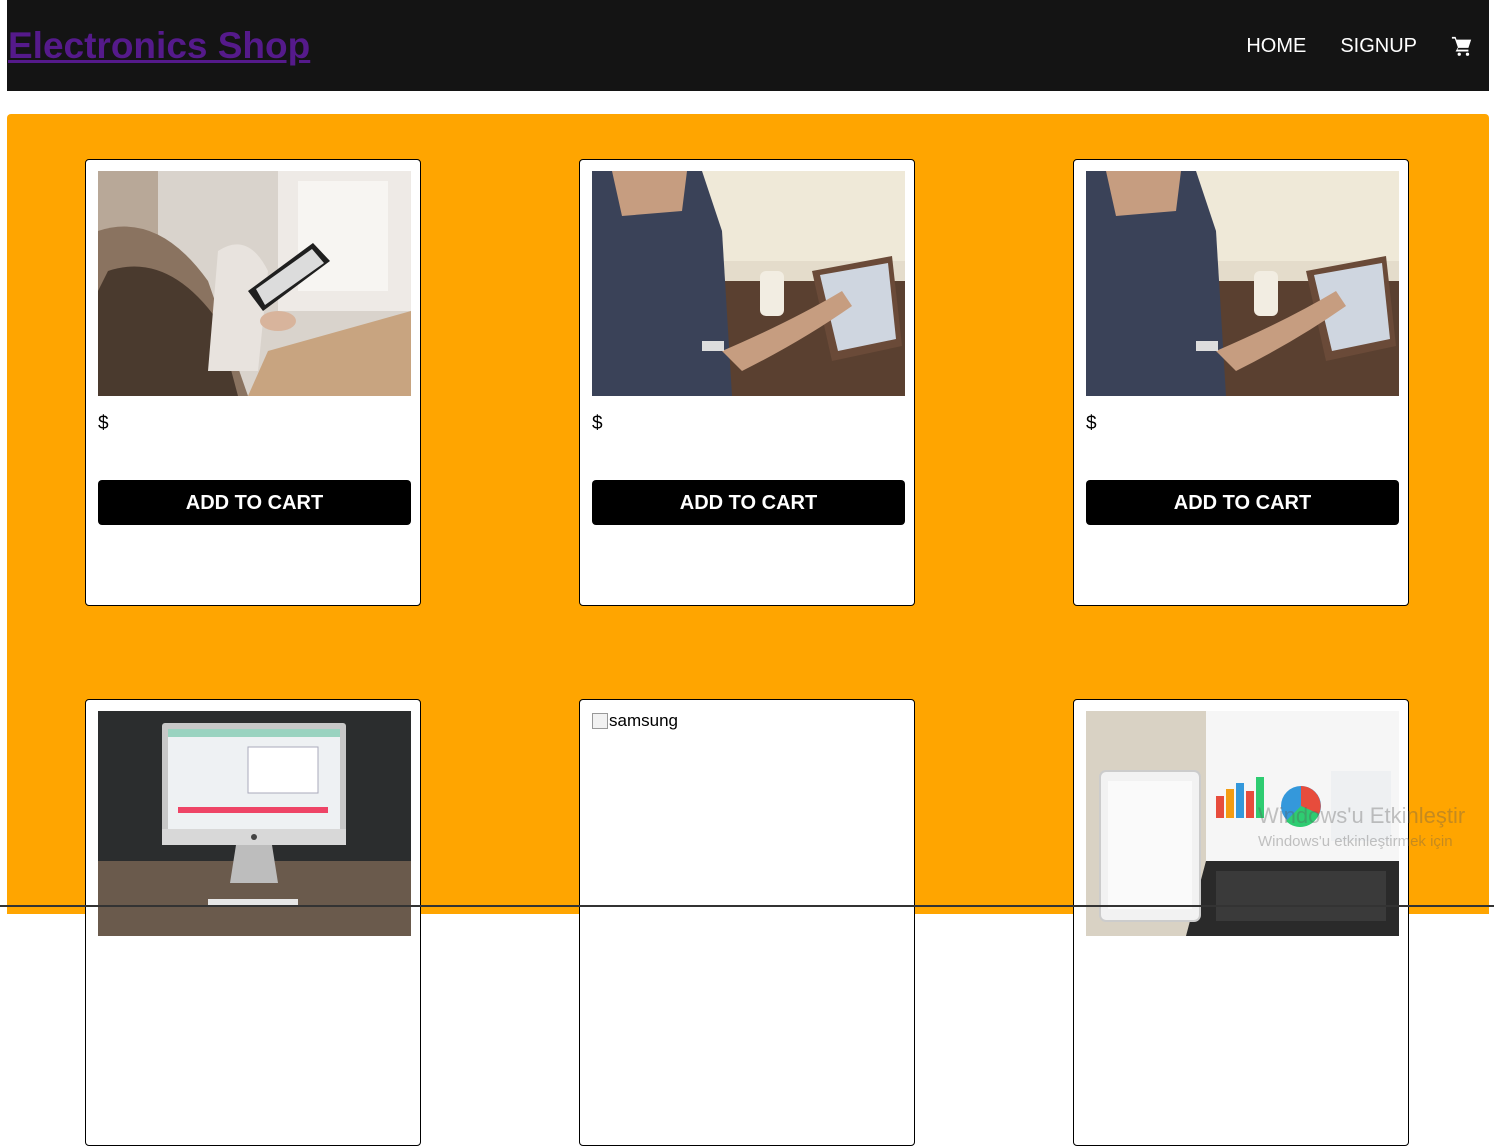 Image resolution: width=1494 pixels, height=1146 pixels. I want to click on nav-links: HOME SIGNUP, so click(1359, 46).